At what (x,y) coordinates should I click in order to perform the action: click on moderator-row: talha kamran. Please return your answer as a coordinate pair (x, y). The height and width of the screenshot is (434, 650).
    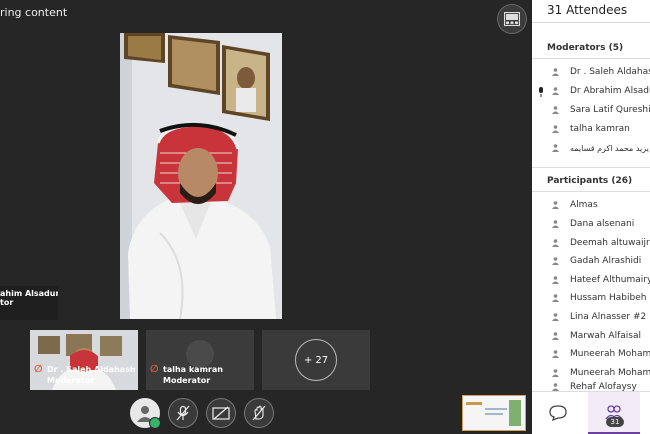
    Looking at the image, I should click on (591, 129).